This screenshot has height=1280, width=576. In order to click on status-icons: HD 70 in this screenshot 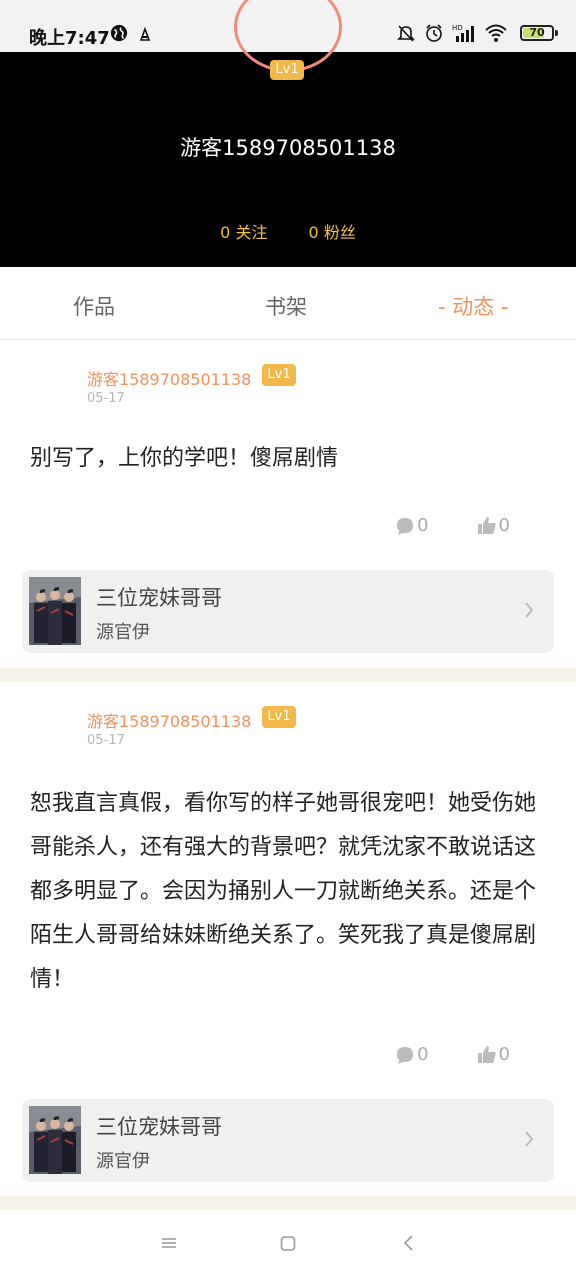, I will do `click(477, 33)`.